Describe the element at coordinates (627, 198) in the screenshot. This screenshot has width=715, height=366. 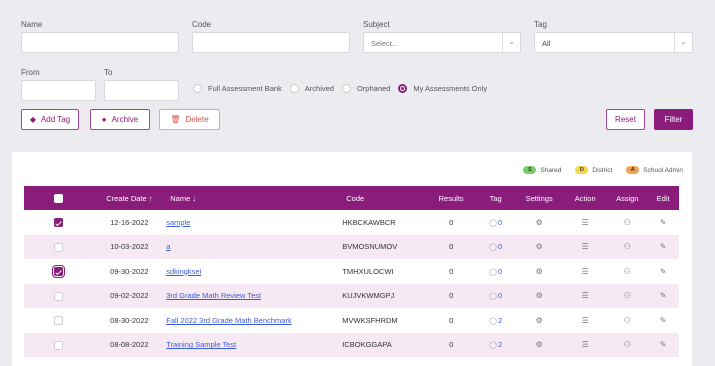
I see `header-assign: Assign` at that location.